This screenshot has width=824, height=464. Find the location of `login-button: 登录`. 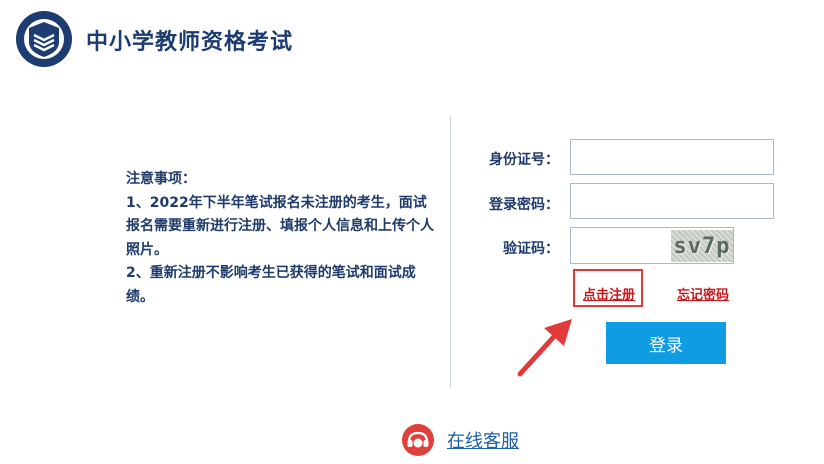

login-button: 登录 is located at coordinates (666, 343).